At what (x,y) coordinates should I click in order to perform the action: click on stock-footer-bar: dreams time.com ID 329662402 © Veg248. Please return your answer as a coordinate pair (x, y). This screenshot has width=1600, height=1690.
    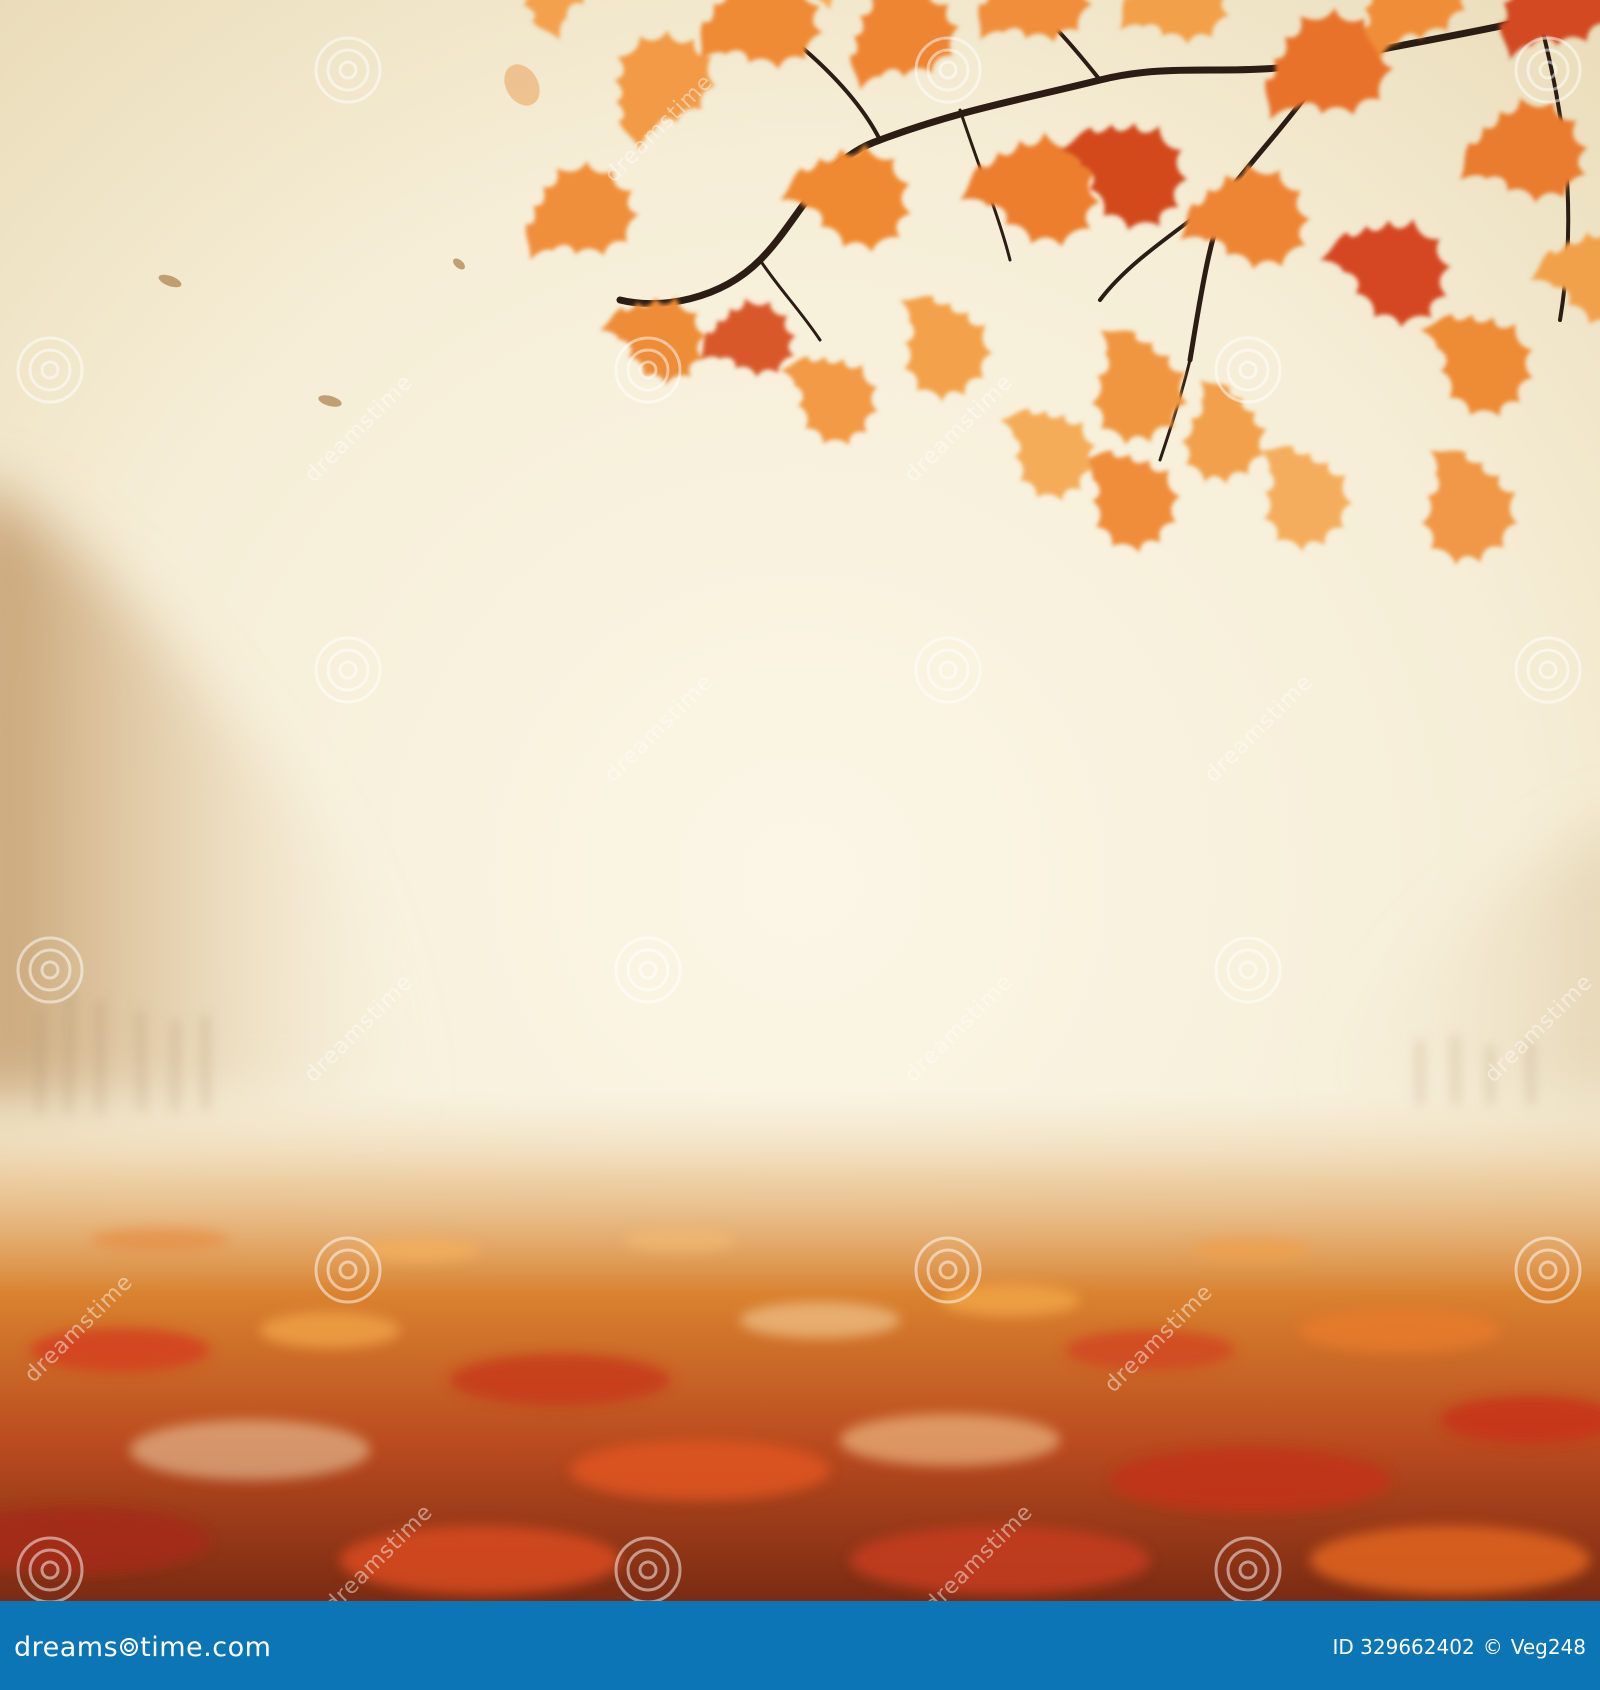
    Looking at the image, I should click on (800, 1645).